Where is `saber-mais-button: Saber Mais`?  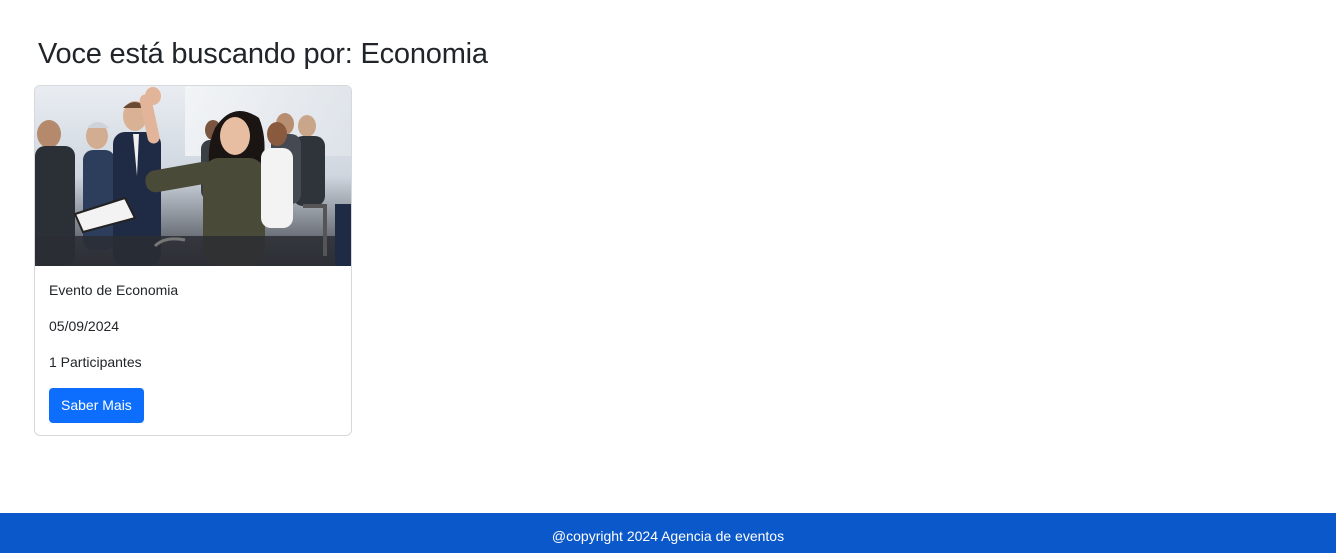
saber-mais-button: Saber Mais is located at coordinates (96, 405).